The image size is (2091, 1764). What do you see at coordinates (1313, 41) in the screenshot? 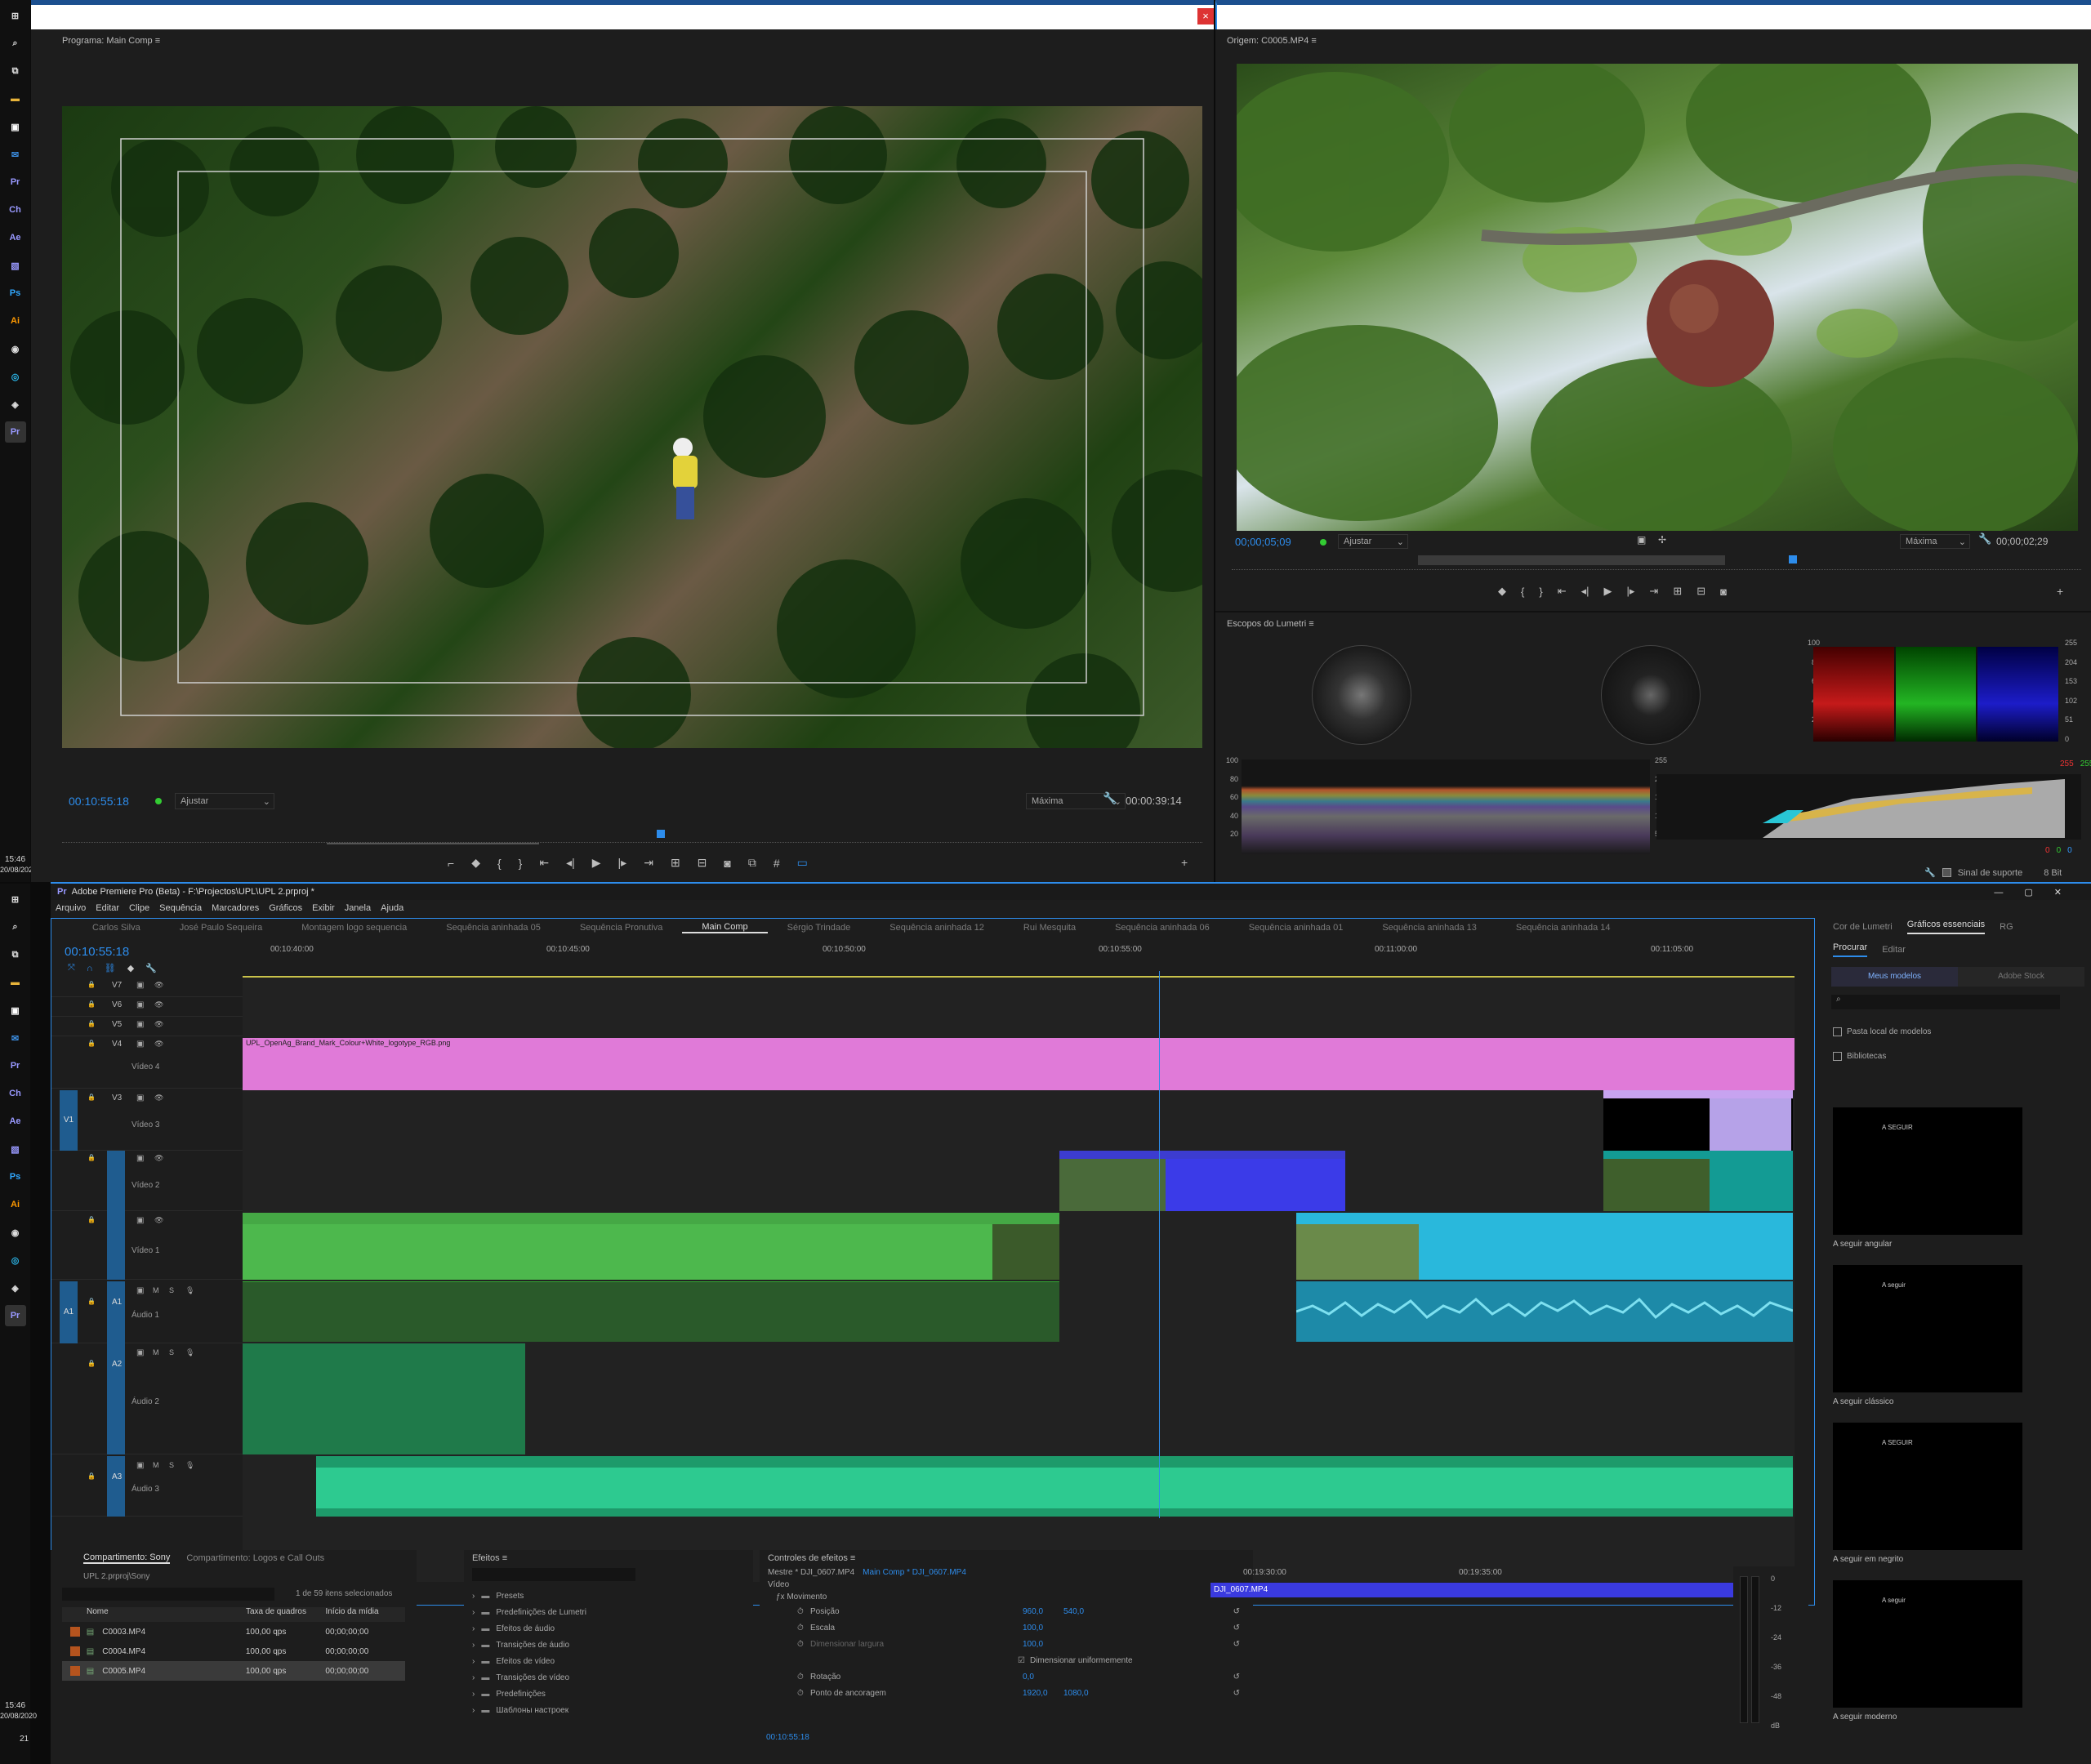
I see `panel-menu-icon: ≡` at bounding box center [1313, 41].